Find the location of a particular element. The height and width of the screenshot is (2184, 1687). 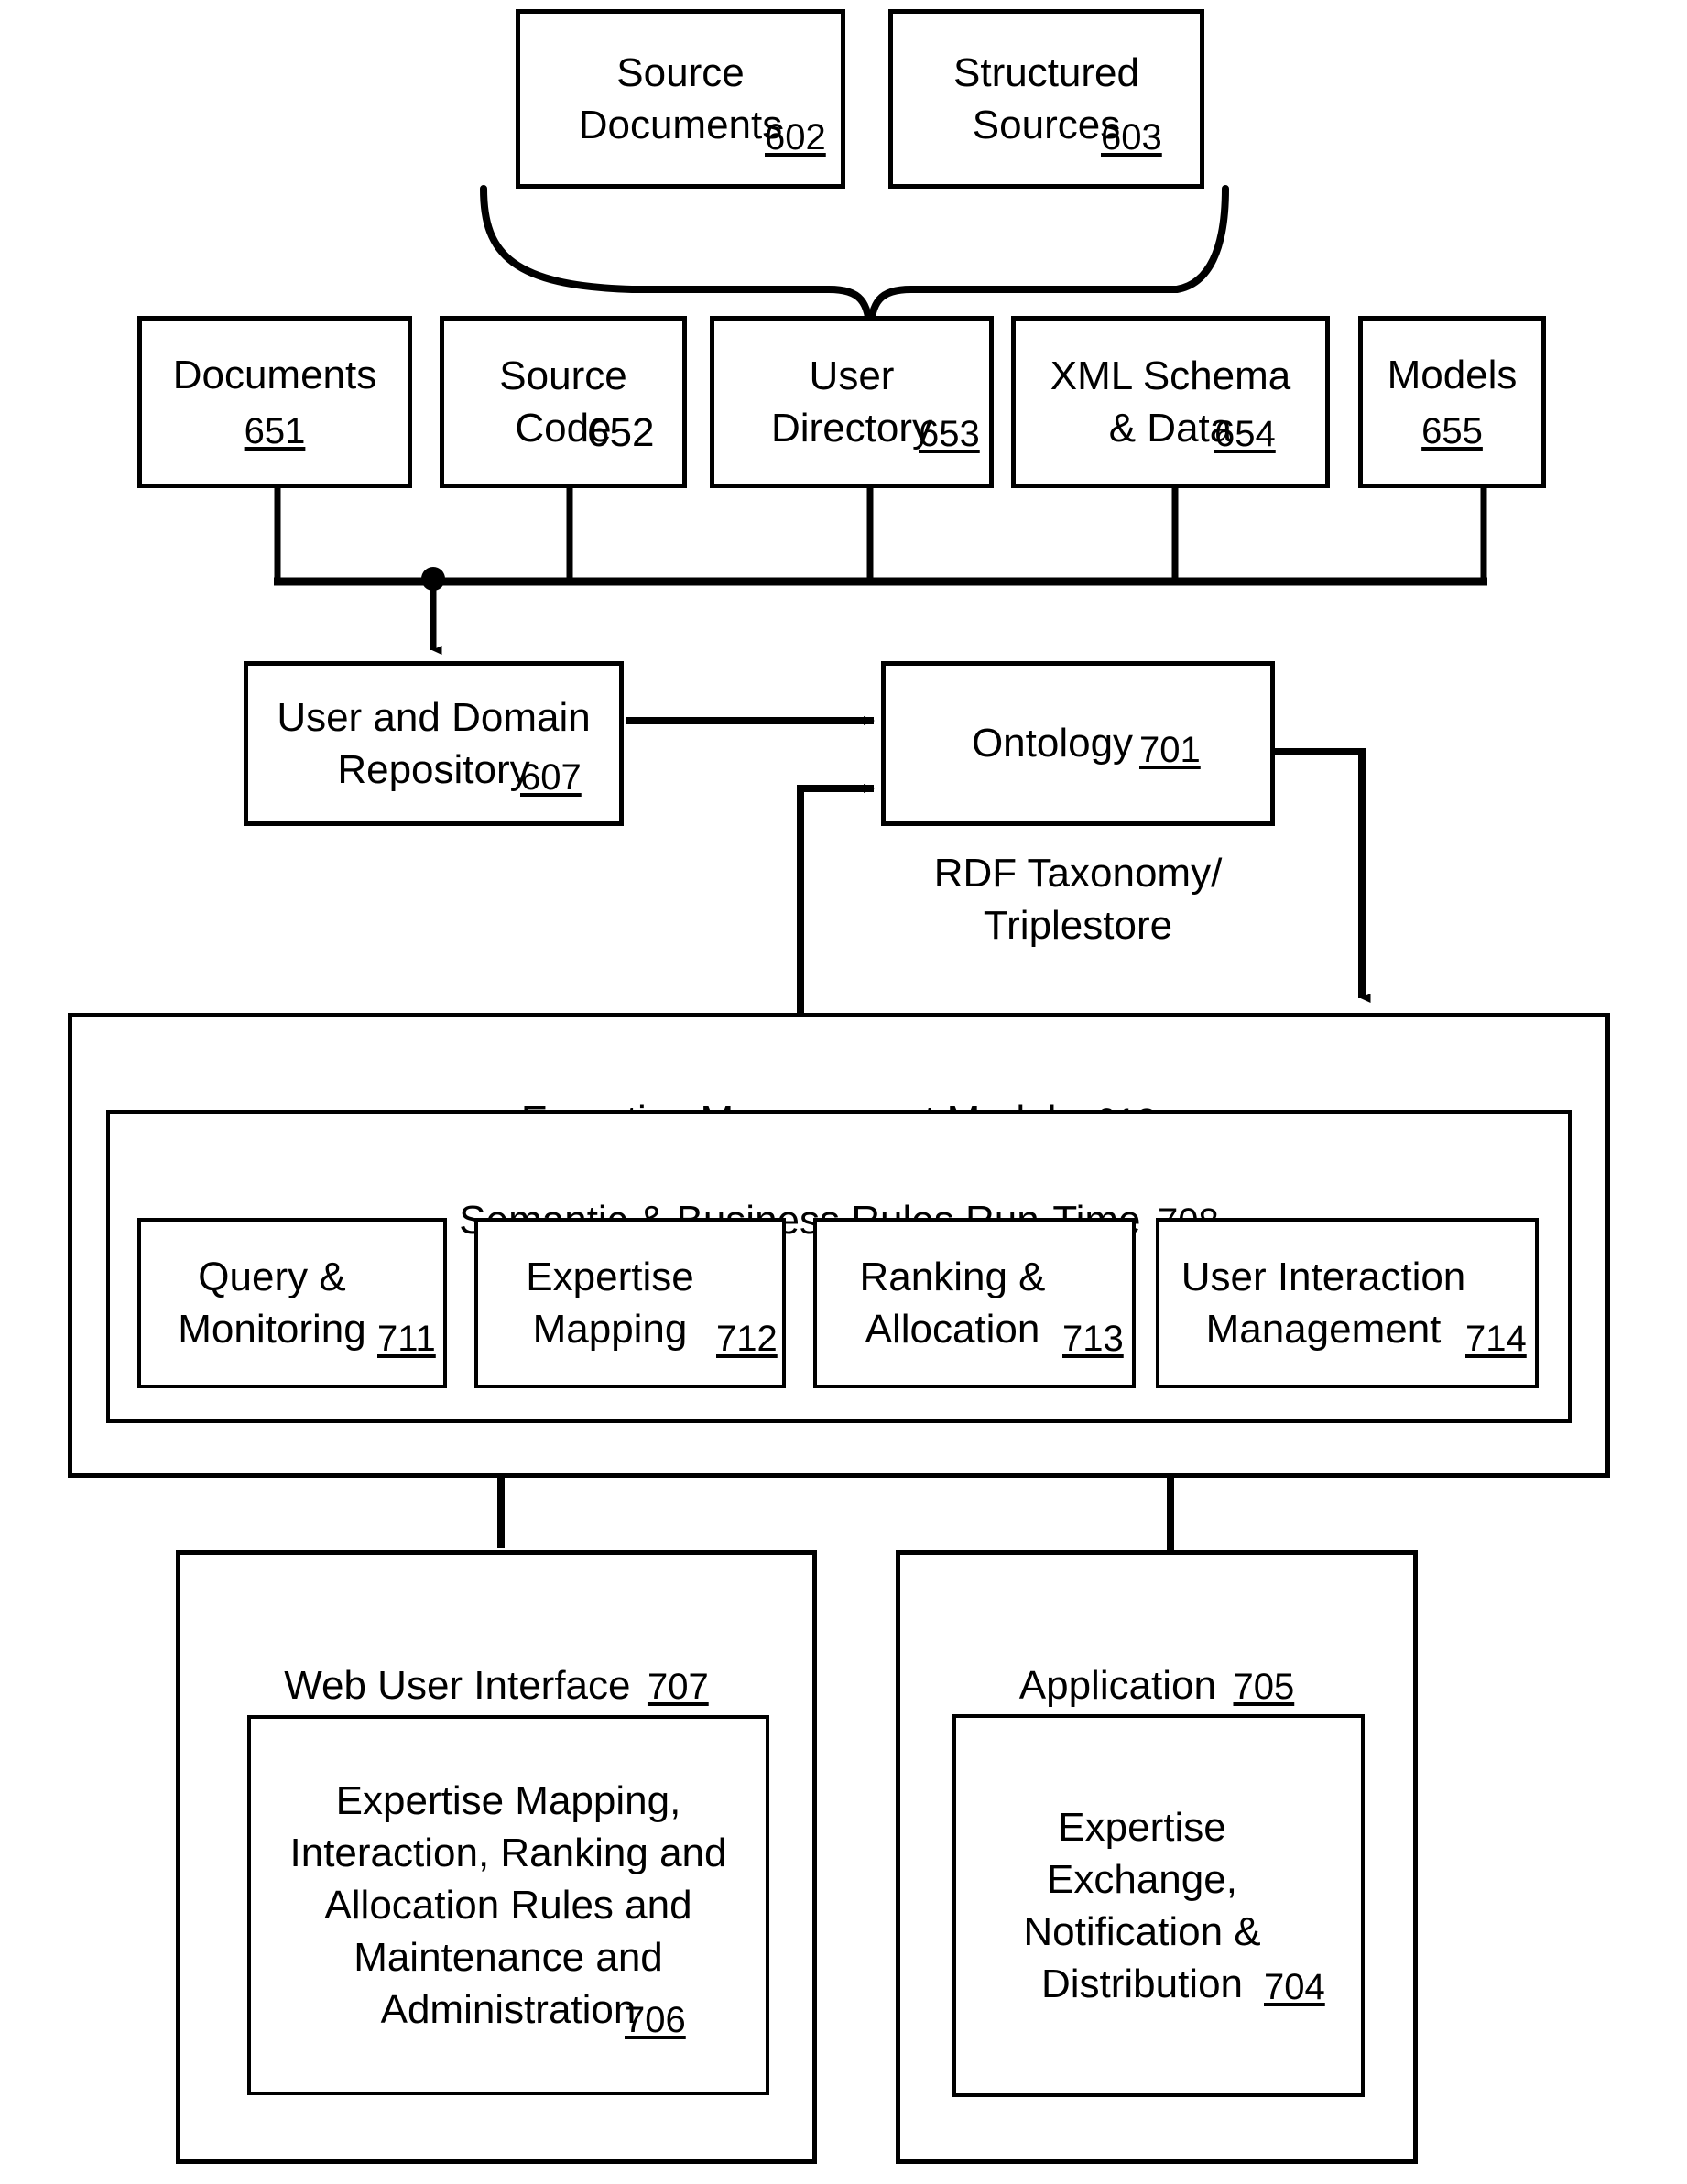

box-ontology-ref: 701 is located at coordinates (1170, 750).